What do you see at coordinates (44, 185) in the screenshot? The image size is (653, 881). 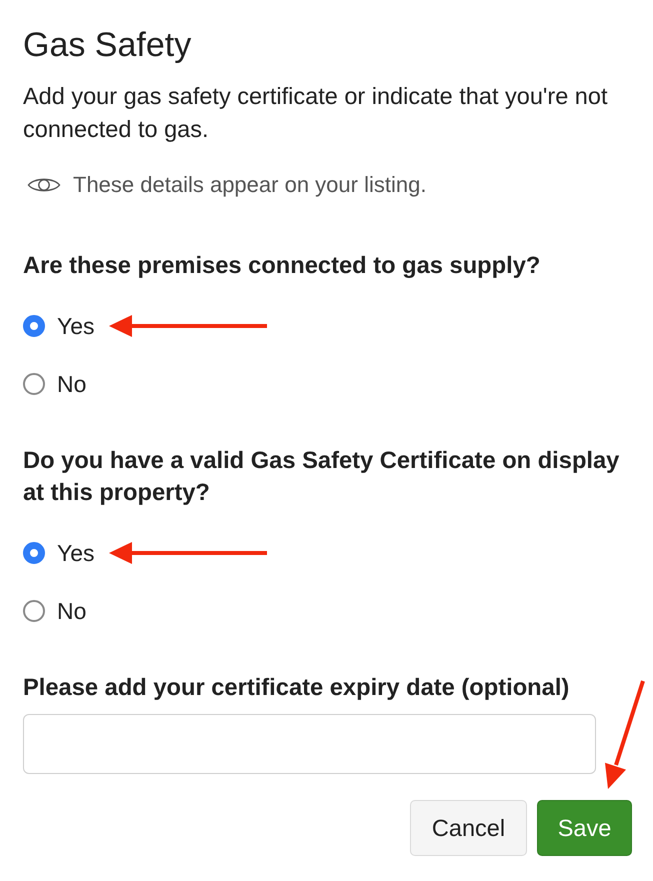 I see `eye-icon` at bounding box center [44, 185].